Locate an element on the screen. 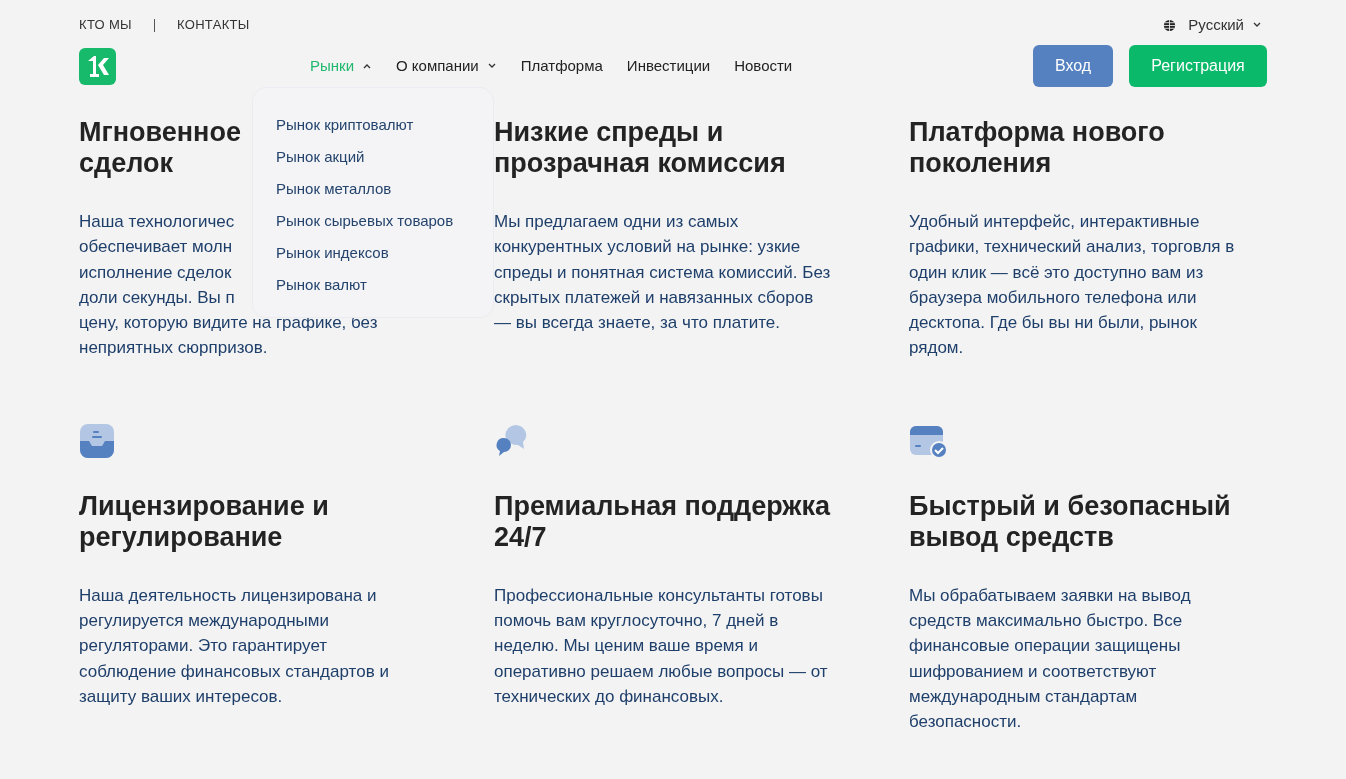 Image resolution: width=1346 pixels, height=779 pixels. feature-title: сделок is located at coordinates (126, 163).